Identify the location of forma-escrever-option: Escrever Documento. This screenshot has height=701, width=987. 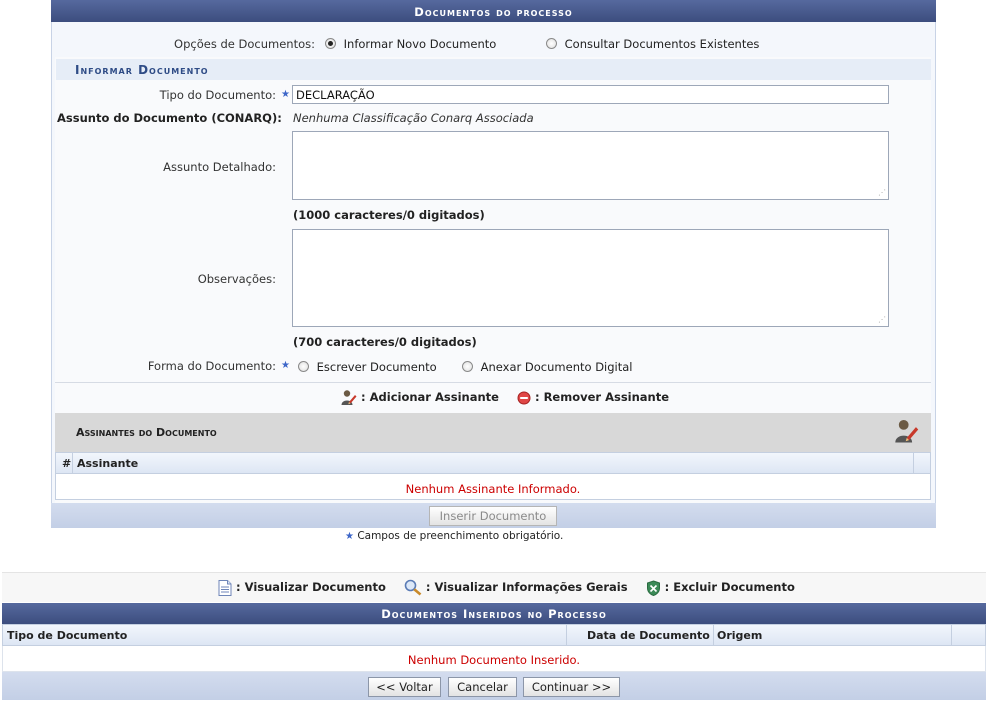
(367, 367).